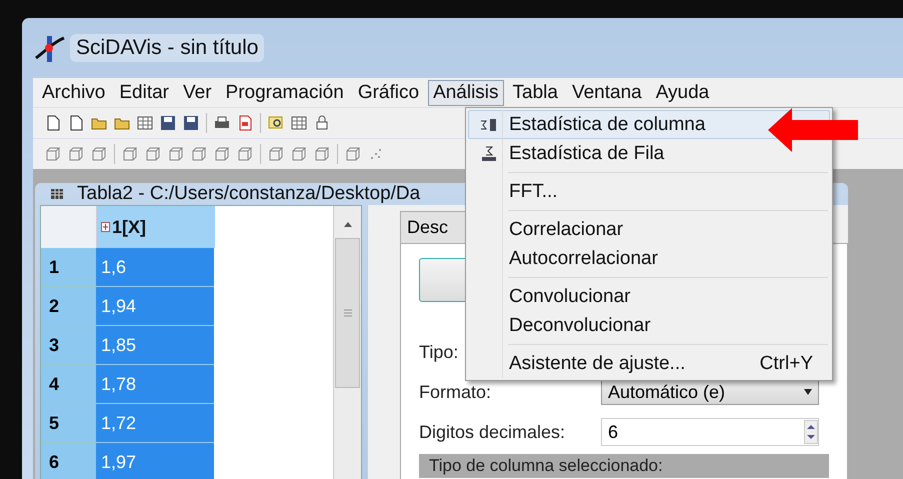 The image size is (903, 479). What do you see at coordinates (455, 392) in the screenshot?
I see `field-label: Formato:` at bounding box center [455, 392].